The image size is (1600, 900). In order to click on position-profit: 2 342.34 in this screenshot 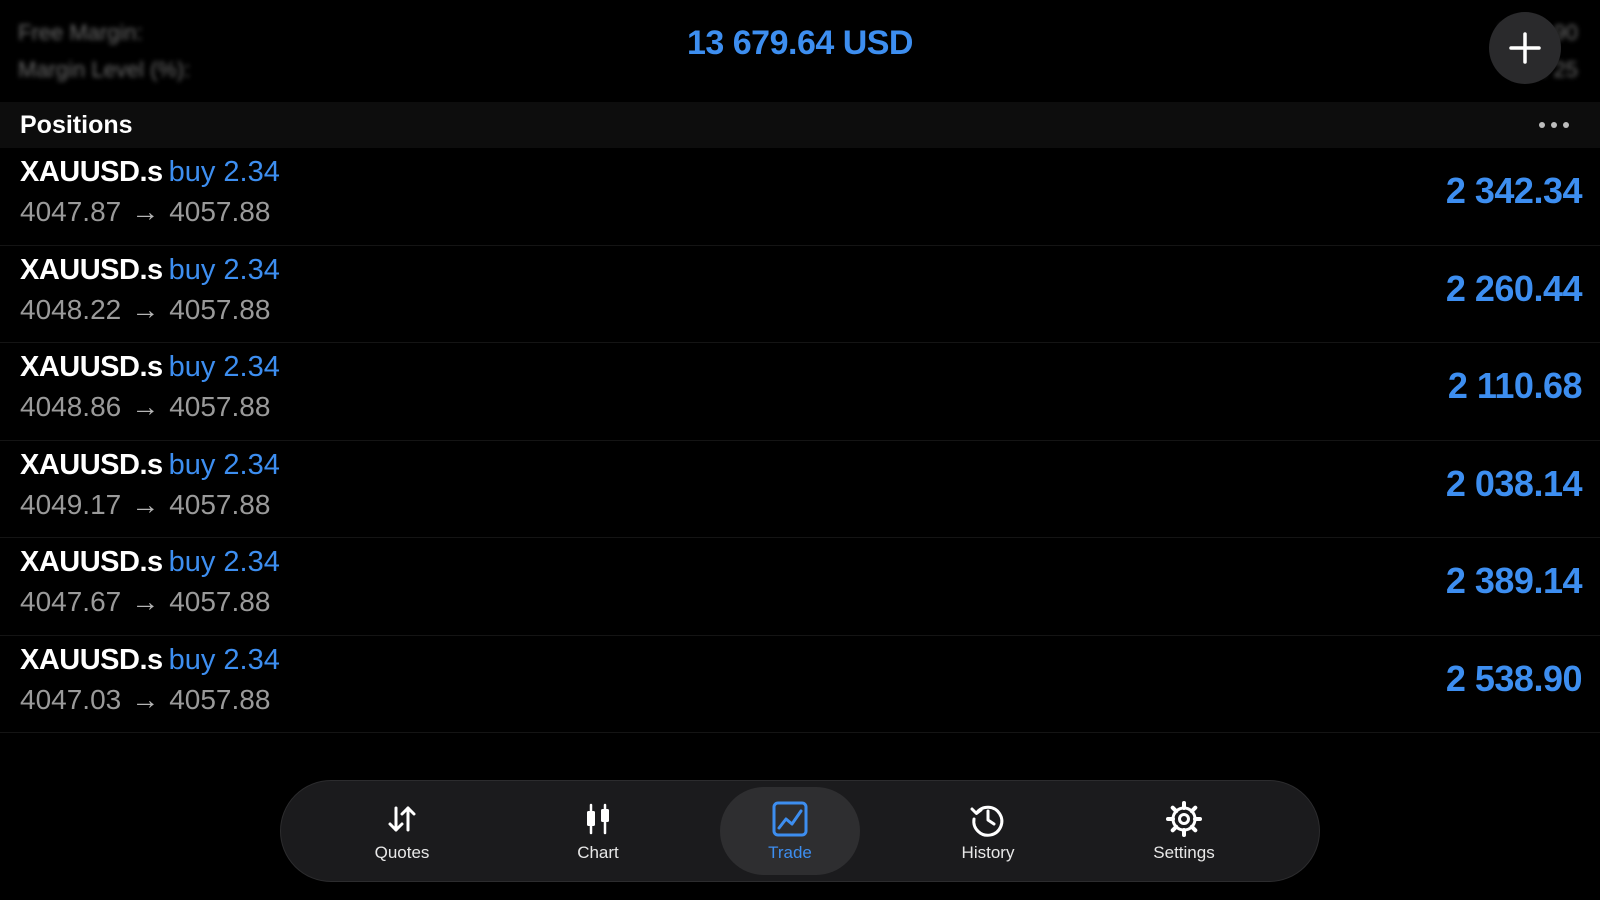, I will do `click(1514, 190)`.